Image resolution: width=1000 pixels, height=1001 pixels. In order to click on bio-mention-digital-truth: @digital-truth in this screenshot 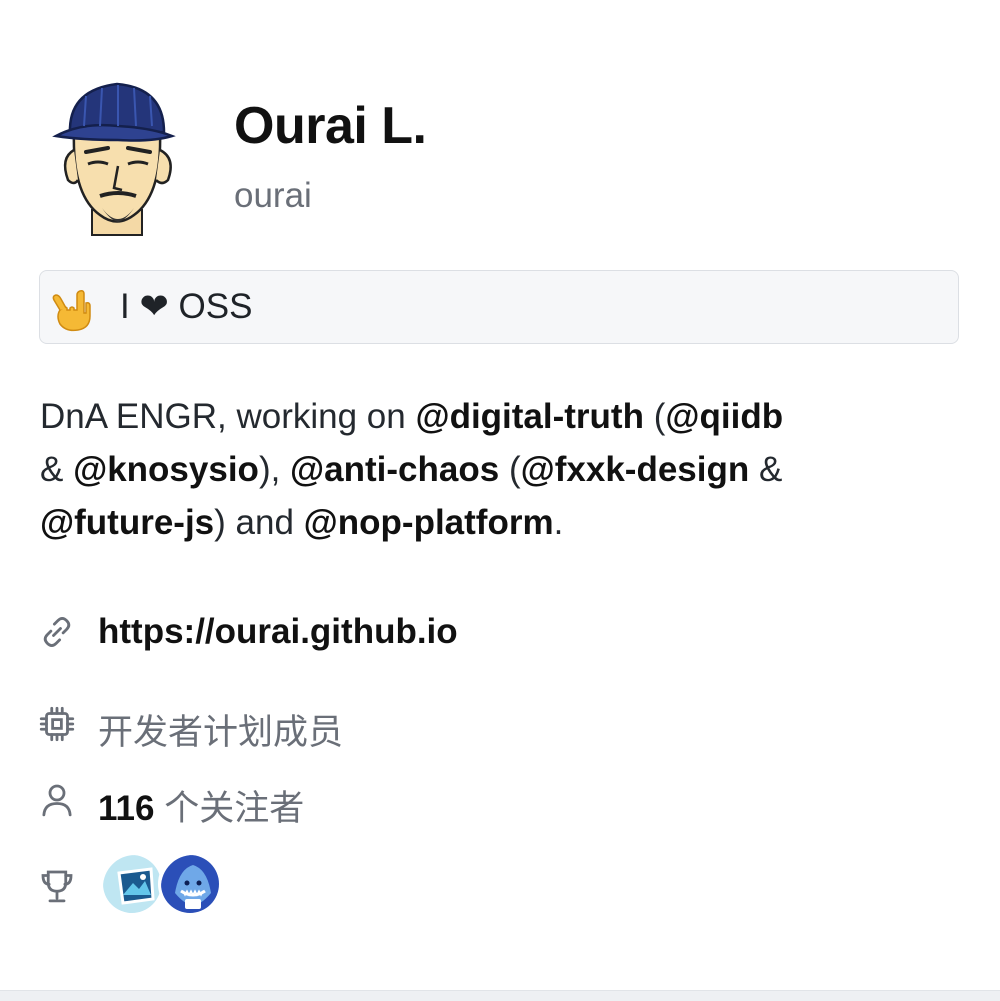, I will do `click(529, 416)`.